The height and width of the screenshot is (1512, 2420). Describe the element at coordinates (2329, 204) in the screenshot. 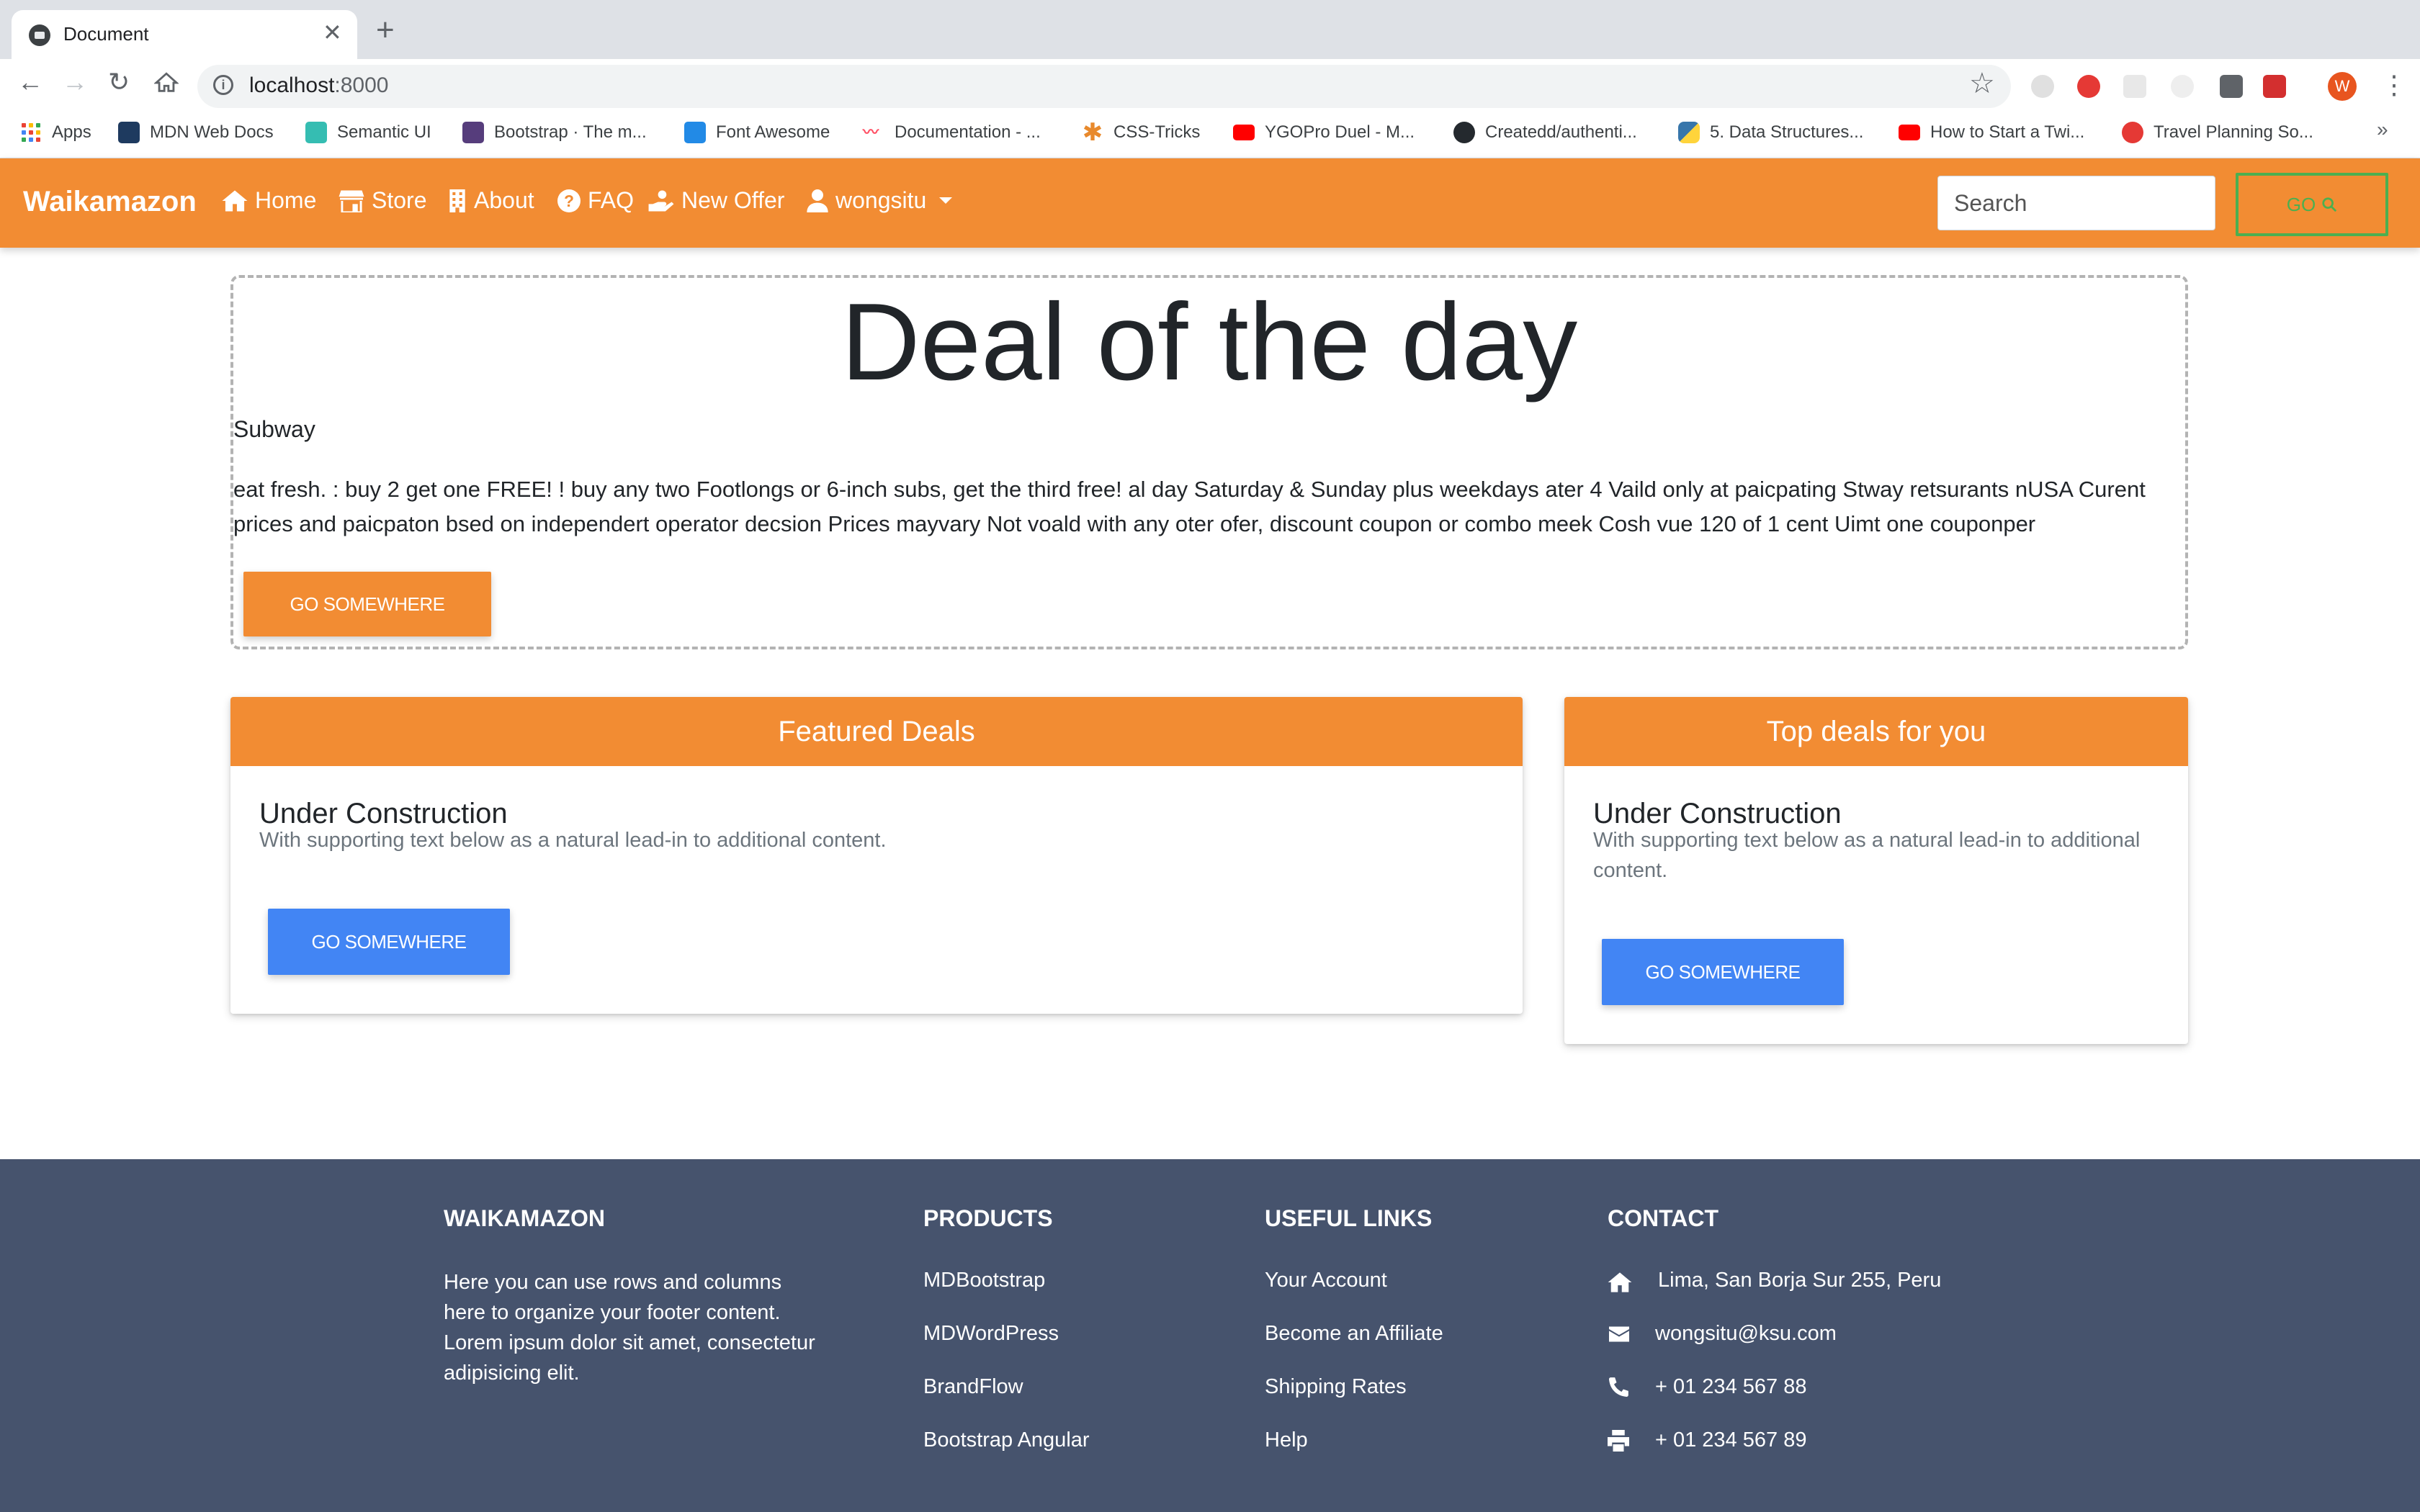

I see `search-icon` at that location.